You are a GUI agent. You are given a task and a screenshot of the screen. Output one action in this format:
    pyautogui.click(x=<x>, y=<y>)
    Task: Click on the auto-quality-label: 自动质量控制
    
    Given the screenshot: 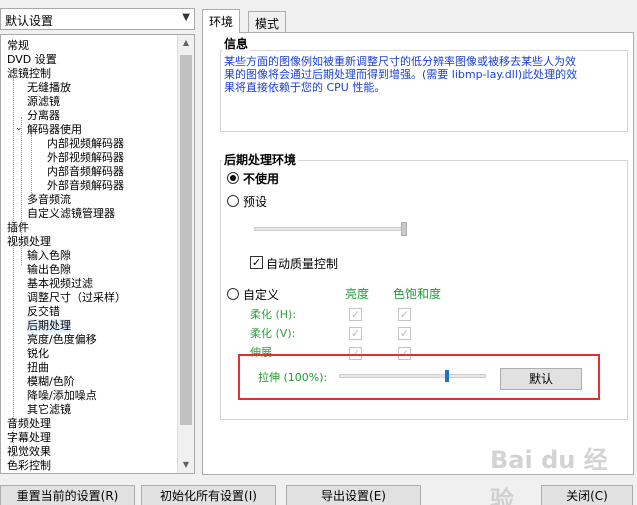 What is the action you would take?
    pyautogui.click(x=302, y=264)
    